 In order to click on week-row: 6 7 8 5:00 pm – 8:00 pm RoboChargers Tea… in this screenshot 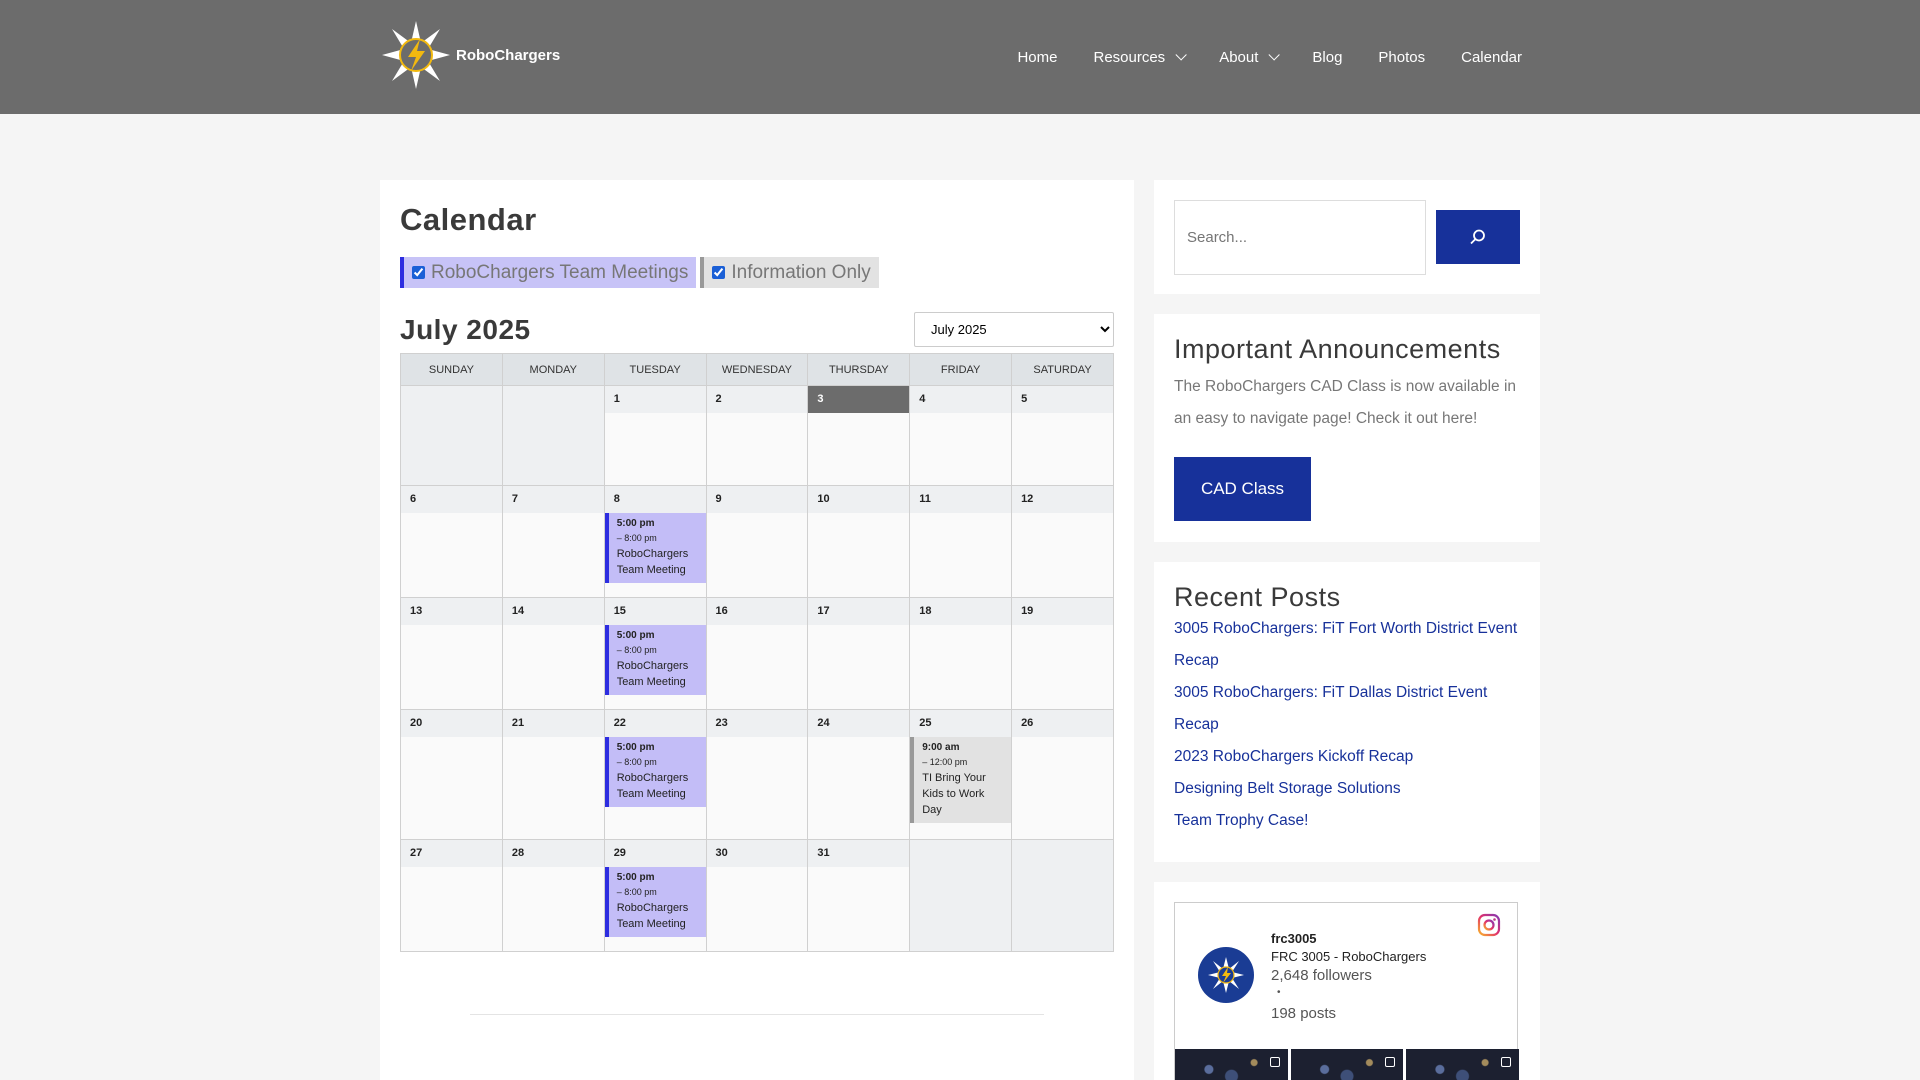, I will do `click(757, 541)`.